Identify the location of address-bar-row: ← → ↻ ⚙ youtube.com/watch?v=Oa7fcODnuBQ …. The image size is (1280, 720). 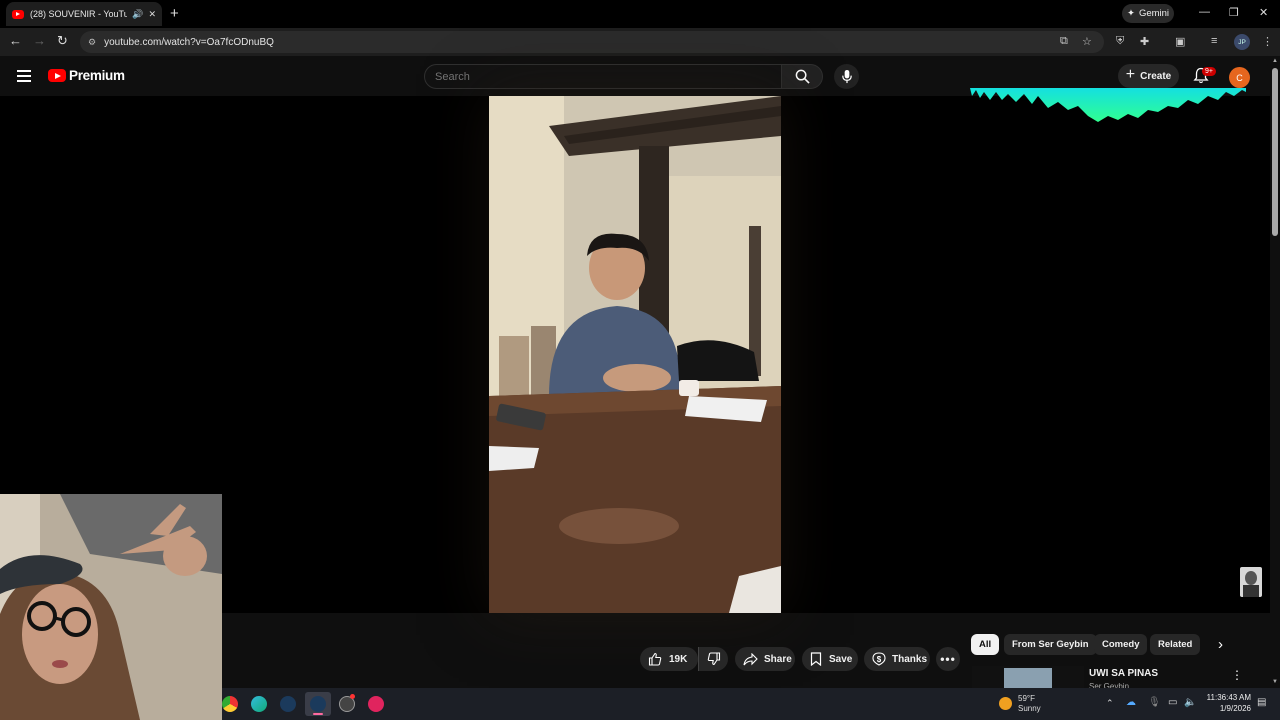
(640, 42).